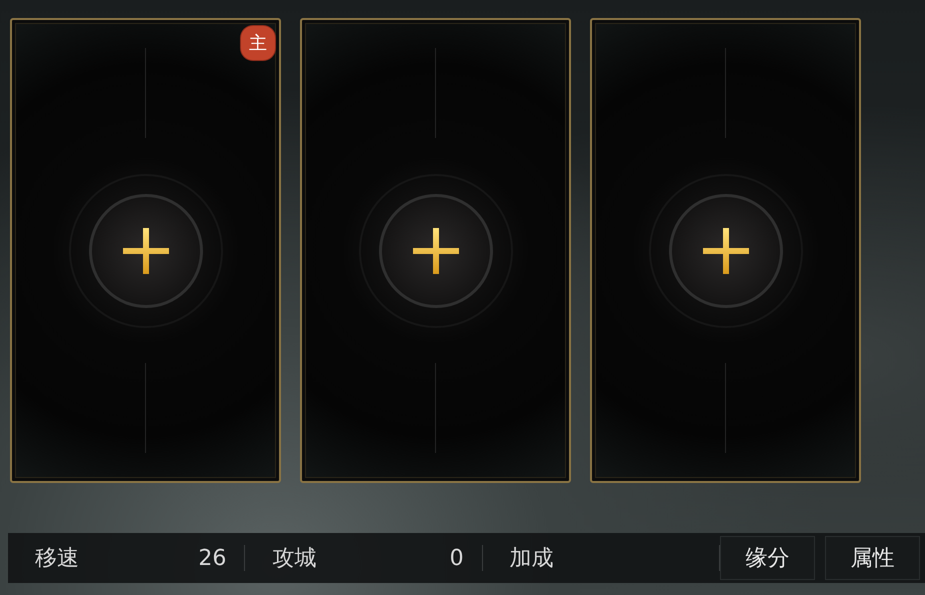  What do you see at coordinates (457, 558) in the screenshot?
I see `stat-value: 0` at bounding box center [457, 558].